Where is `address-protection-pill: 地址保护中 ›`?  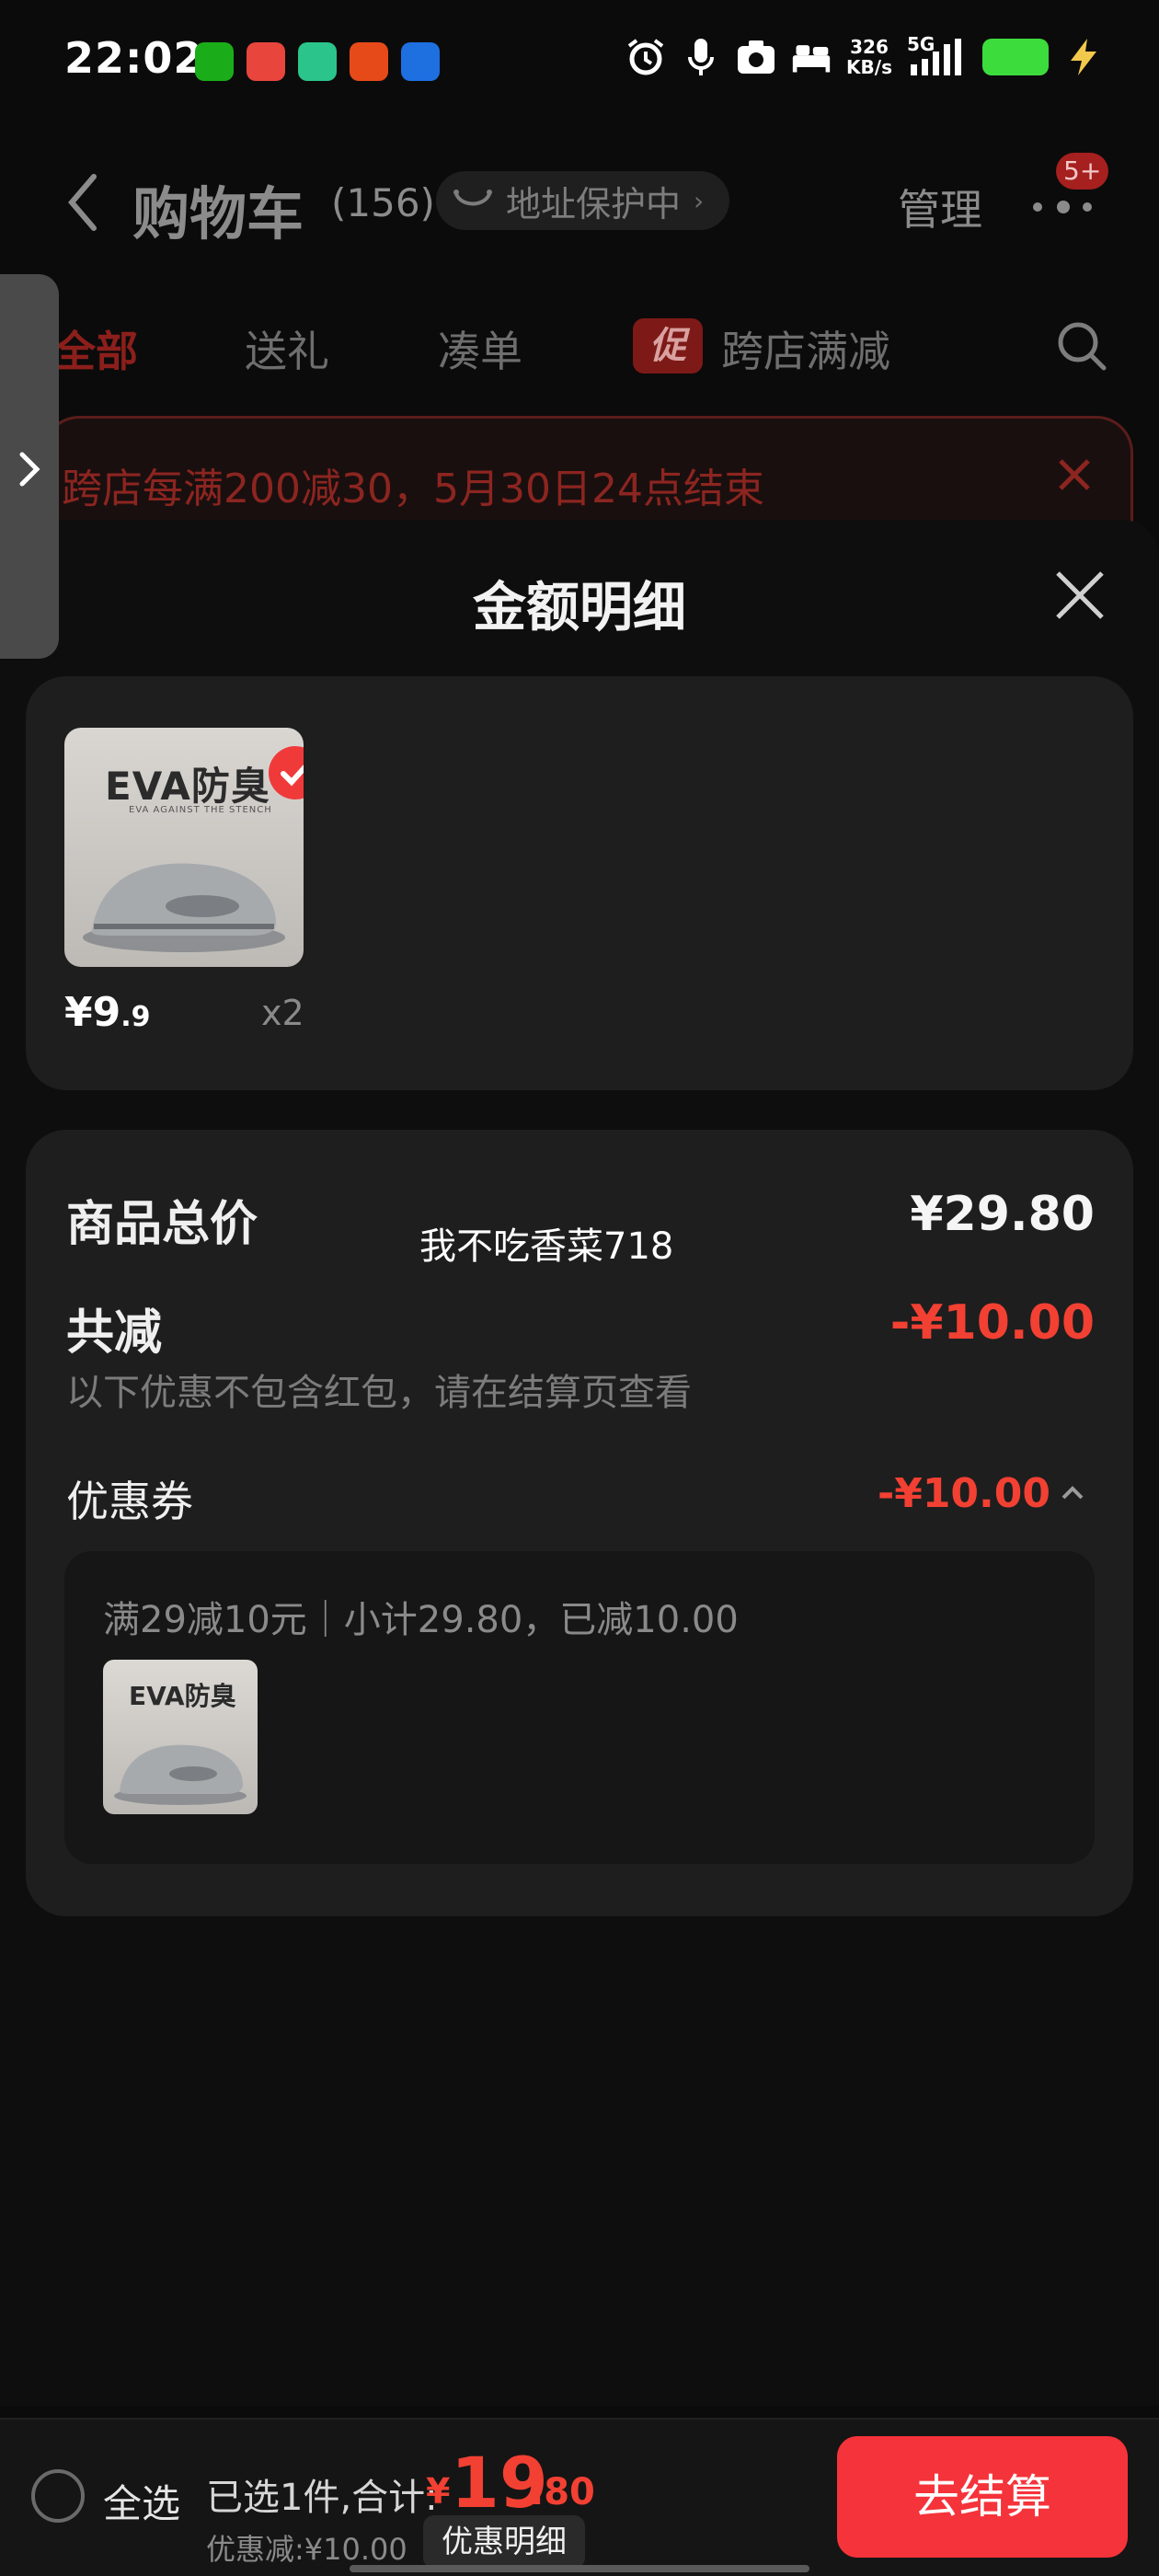 address-protection-pill: 地址保护中 › is located at coordinates (583, 200).